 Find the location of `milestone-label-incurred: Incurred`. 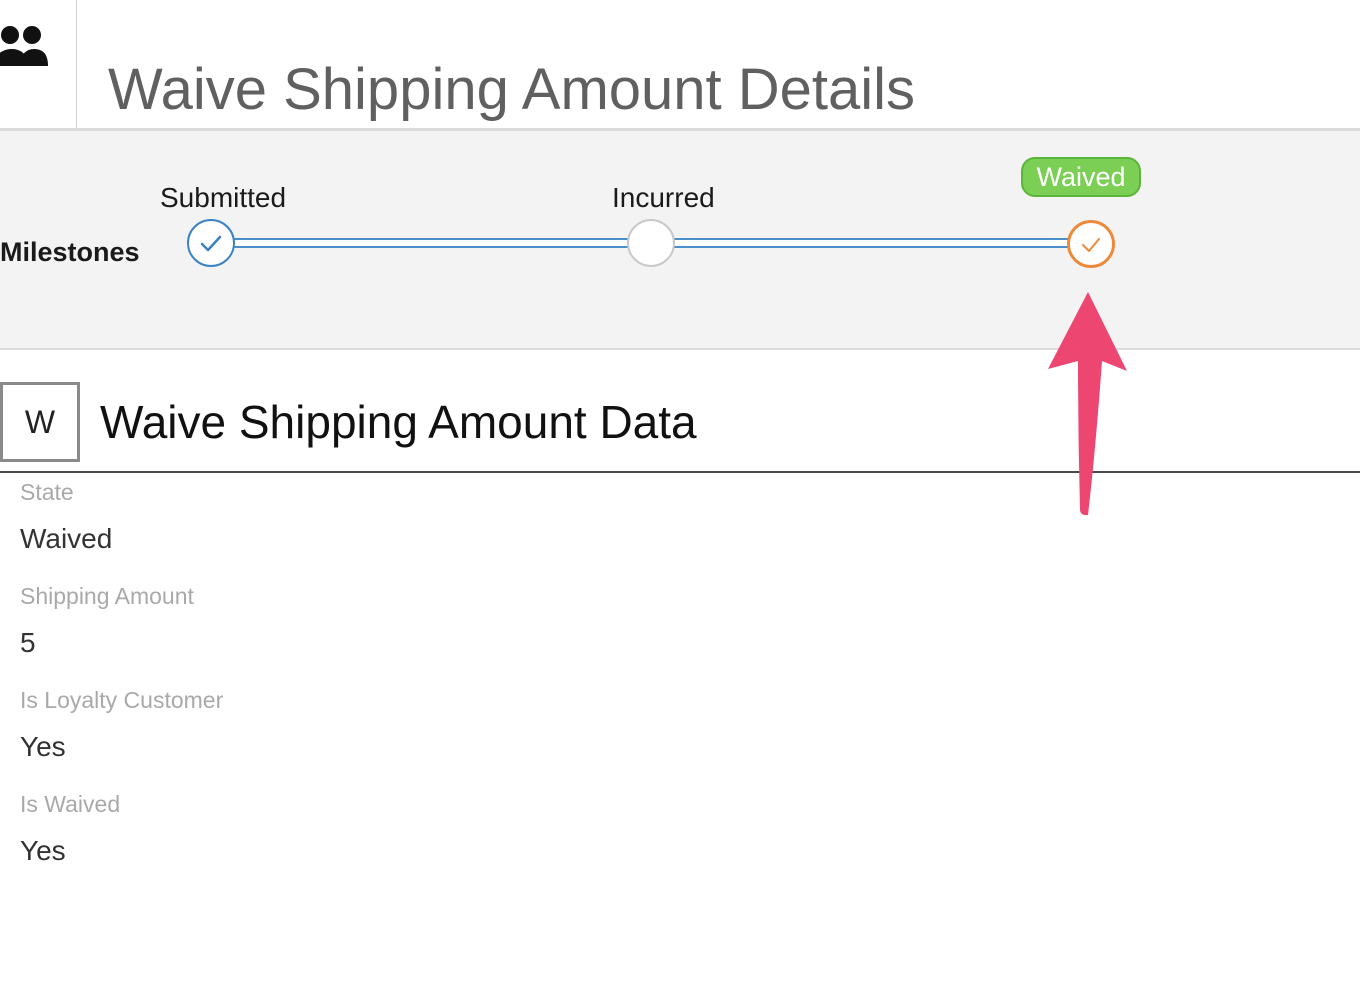

milestone-label-incurred: Incurred is located at coordinates (663, 197).